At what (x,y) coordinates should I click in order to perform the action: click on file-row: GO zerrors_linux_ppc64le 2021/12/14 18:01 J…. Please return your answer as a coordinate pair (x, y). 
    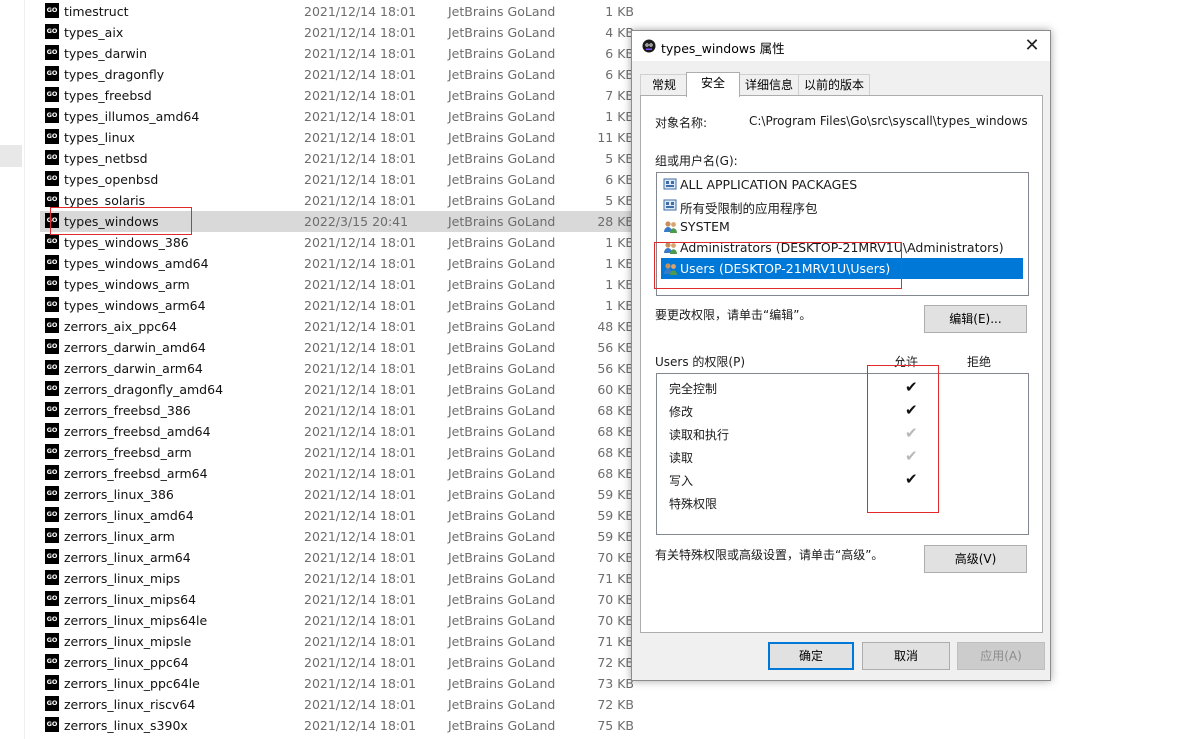
    Looking at the image, I should click on (340, 683).